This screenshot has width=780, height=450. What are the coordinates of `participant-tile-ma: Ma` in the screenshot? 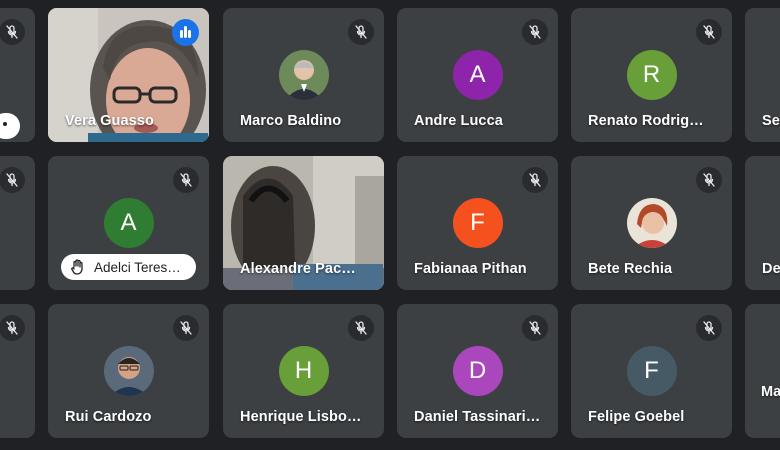 It's located at (762, 371).